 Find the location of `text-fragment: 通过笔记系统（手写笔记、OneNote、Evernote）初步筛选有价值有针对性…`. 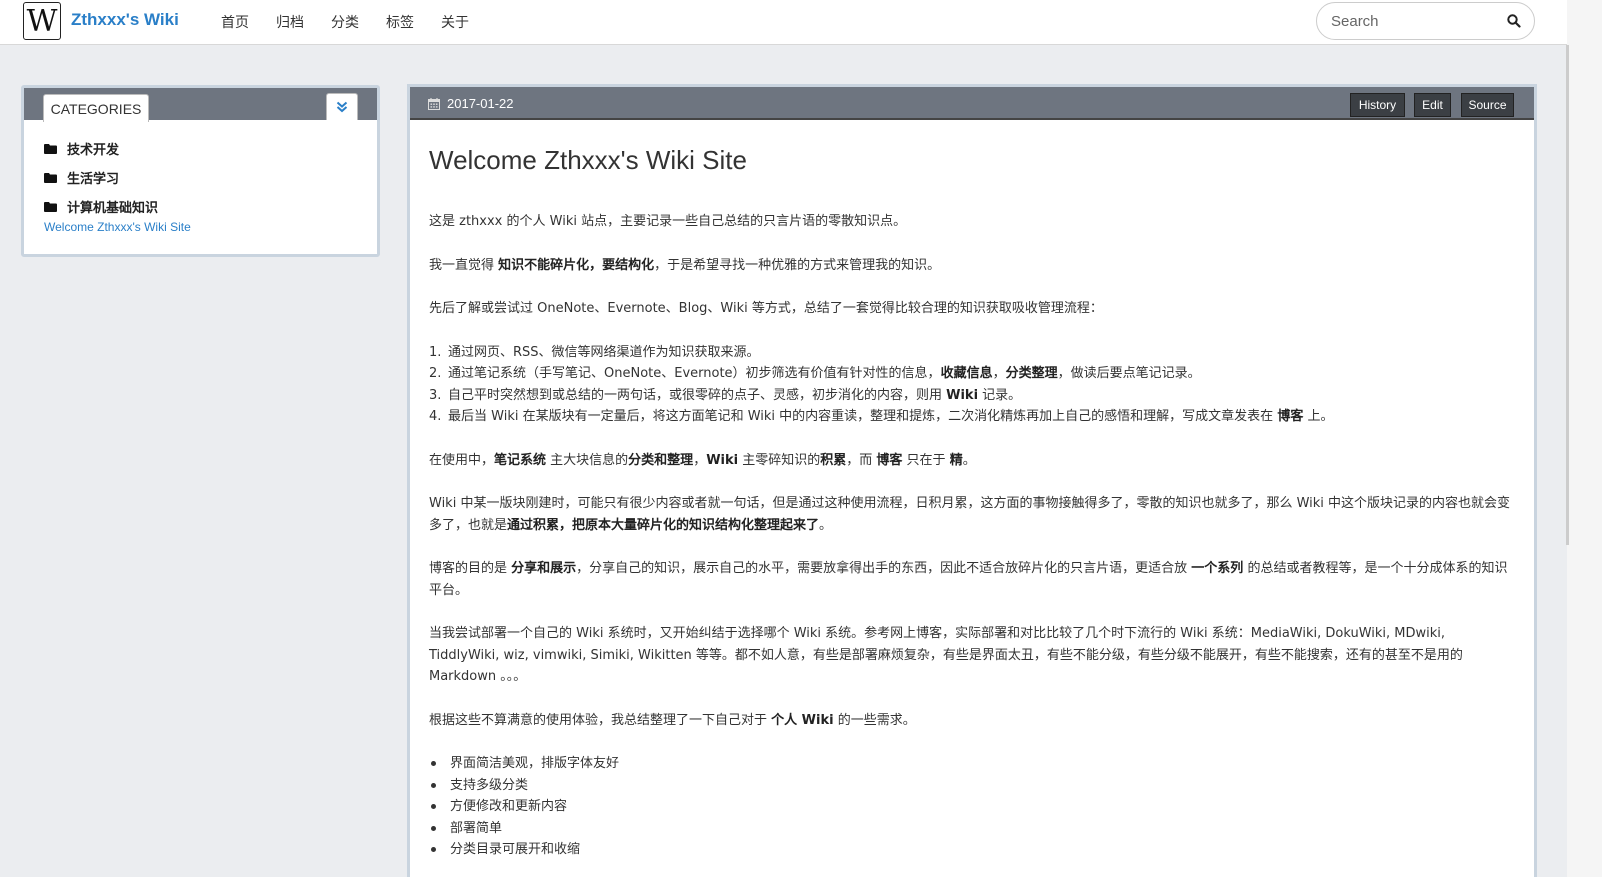

text-fragment: 通过笔记系统（手写笔记、OneNote、Evernote）初步筛选有价值有针对性… is located at coordinates (694, 373).